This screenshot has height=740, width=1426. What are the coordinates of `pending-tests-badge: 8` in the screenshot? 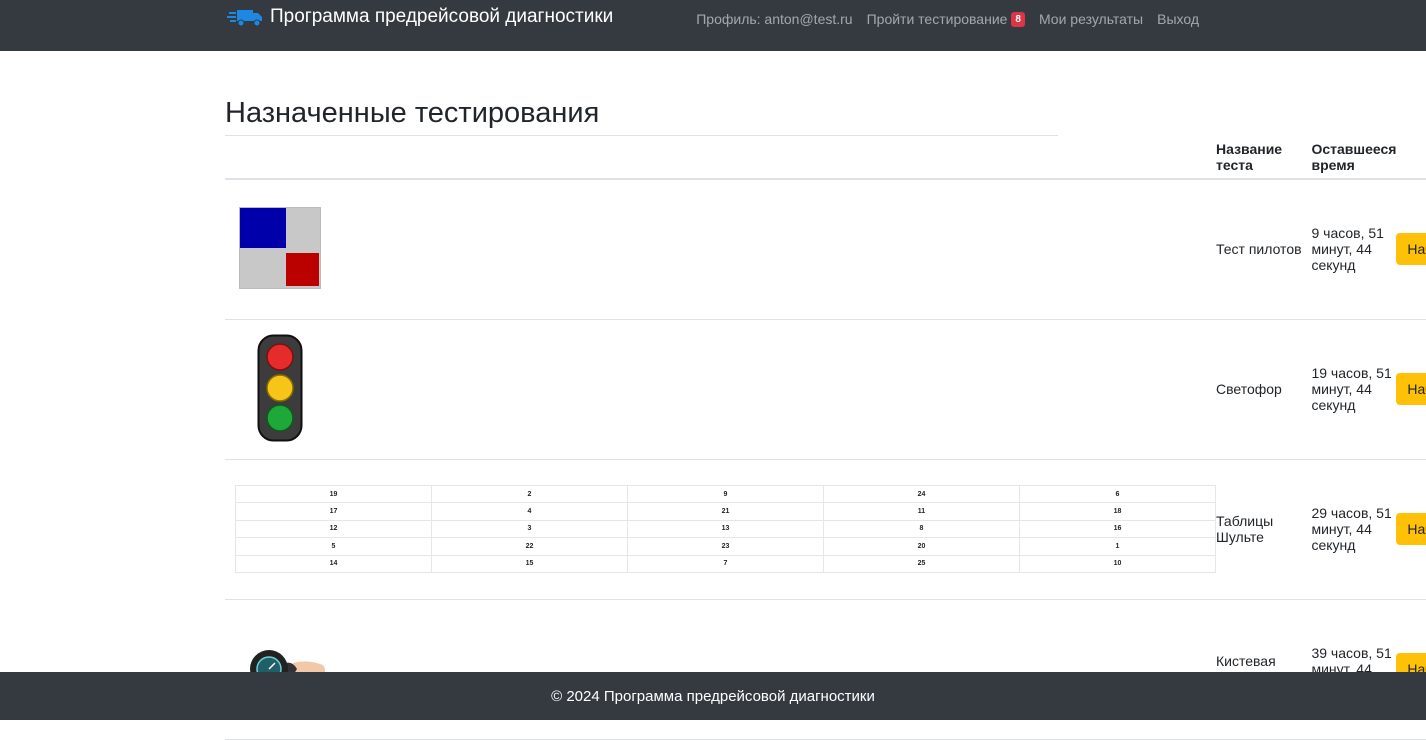 It's located at (1018, 19).